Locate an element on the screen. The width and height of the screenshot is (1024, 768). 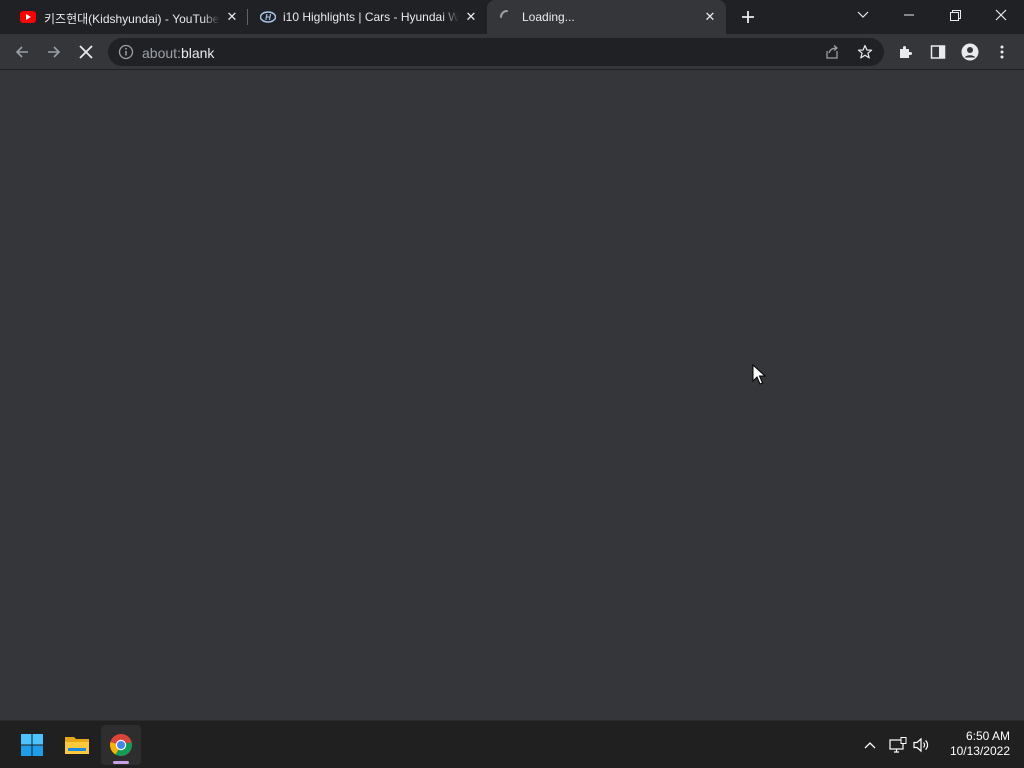
volume-button is located at coordinates (922, 745).